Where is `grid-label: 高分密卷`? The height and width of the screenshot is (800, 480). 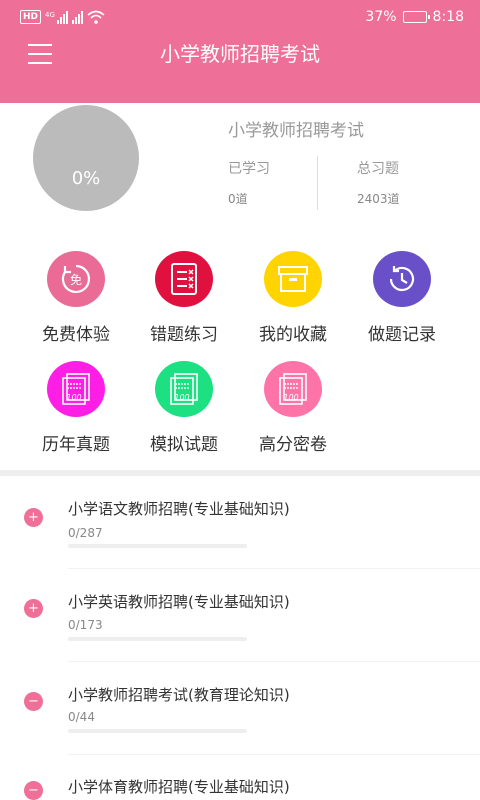 grid-label: 高分密卷 is located at coordinates (293, 445).